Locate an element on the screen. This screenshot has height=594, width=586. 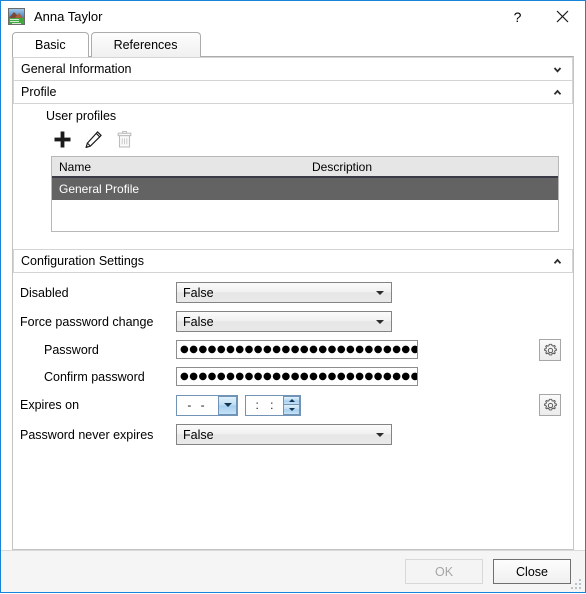
disabled-select: False is located at coordinates (284, 292).